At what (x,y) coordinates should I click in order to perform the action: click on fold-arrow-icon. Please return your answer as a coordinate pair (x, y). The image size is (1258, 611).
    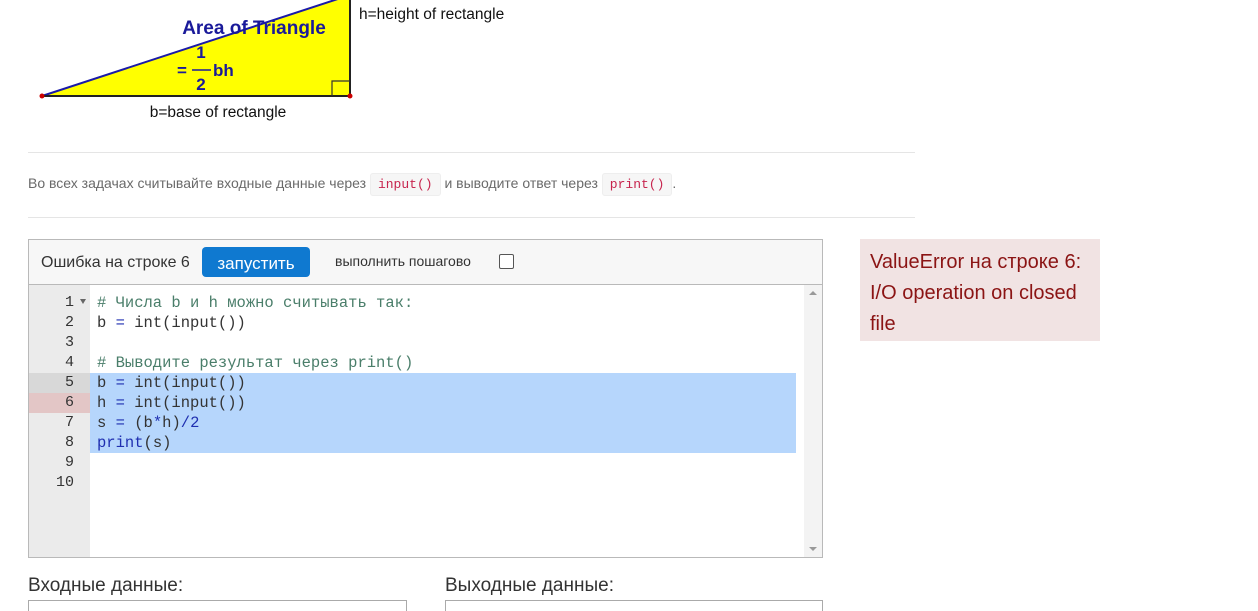
    Looking at the image, I should click on (83, 301).